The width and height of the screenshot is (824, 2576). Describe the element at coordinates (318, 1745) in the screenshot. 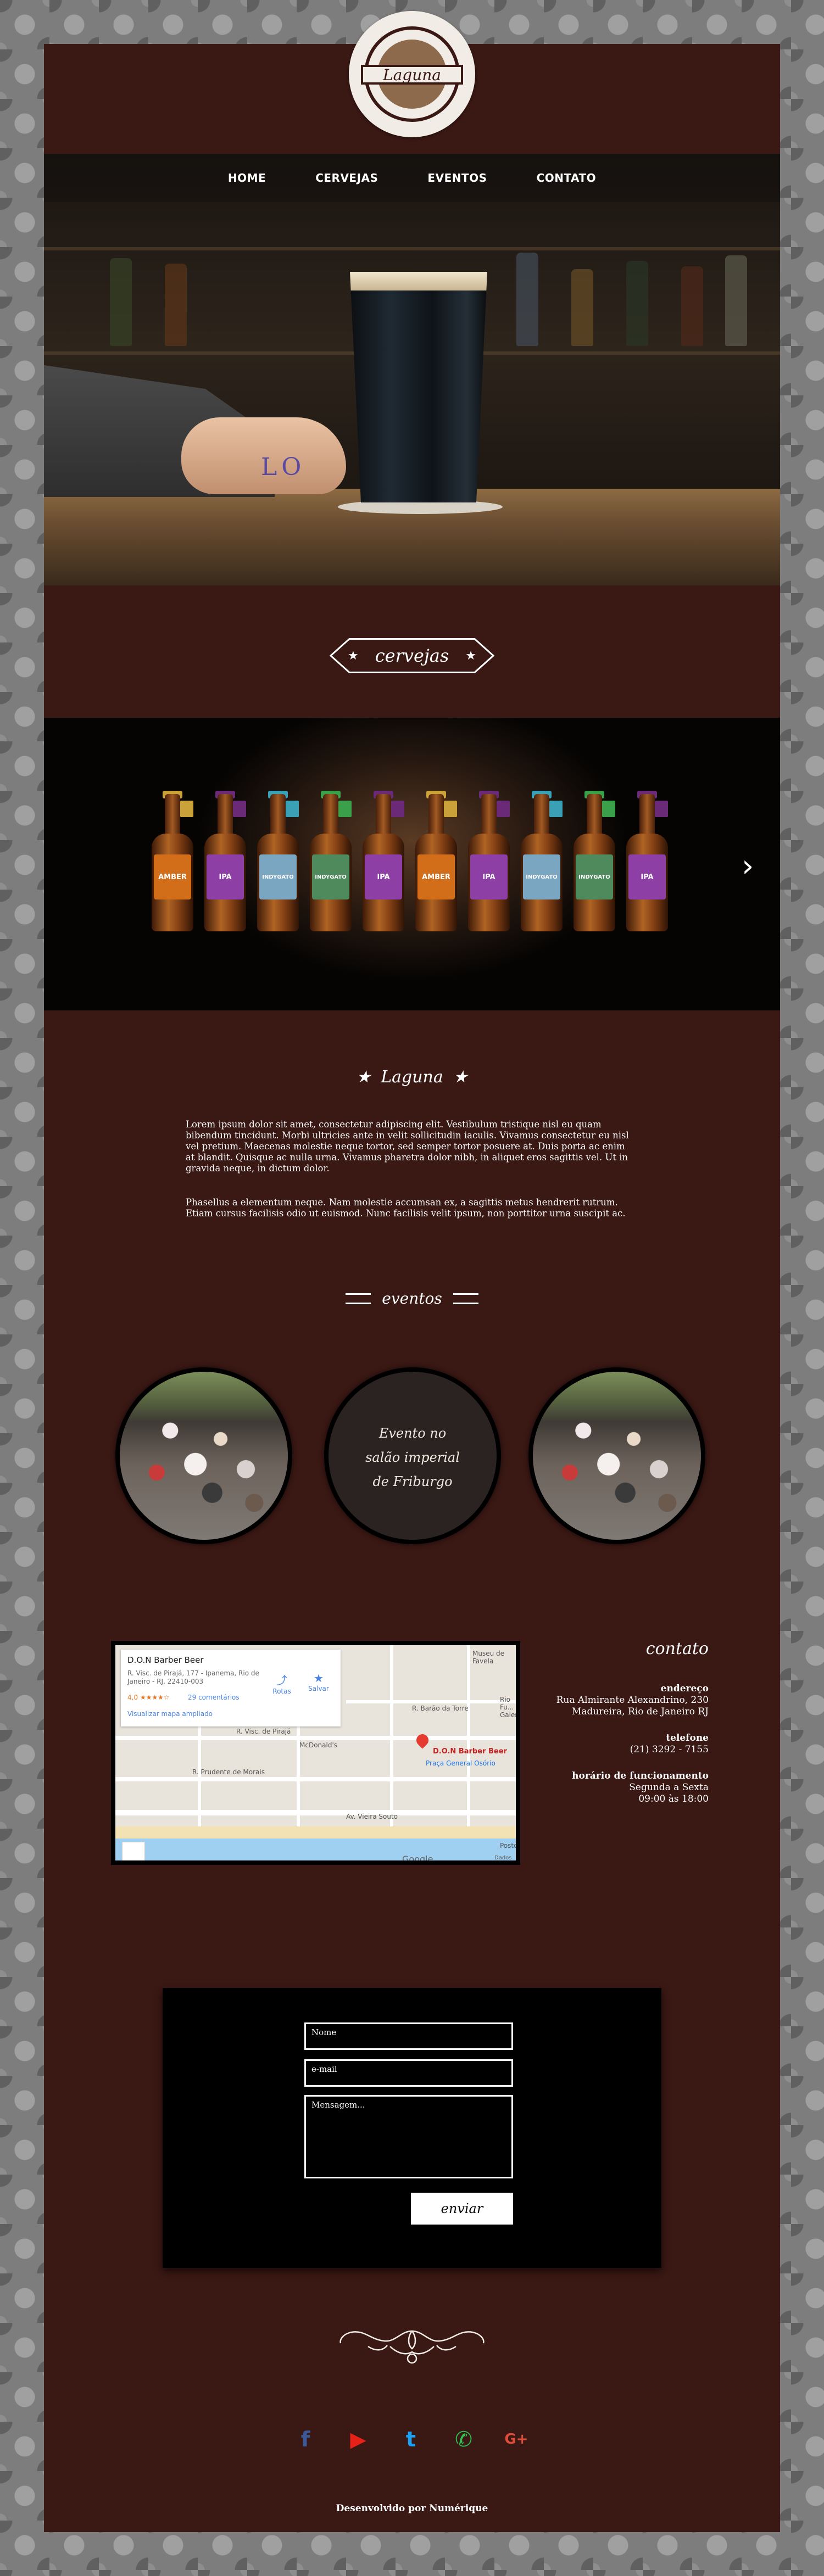

I see `map-label: McDonald's` at that location.